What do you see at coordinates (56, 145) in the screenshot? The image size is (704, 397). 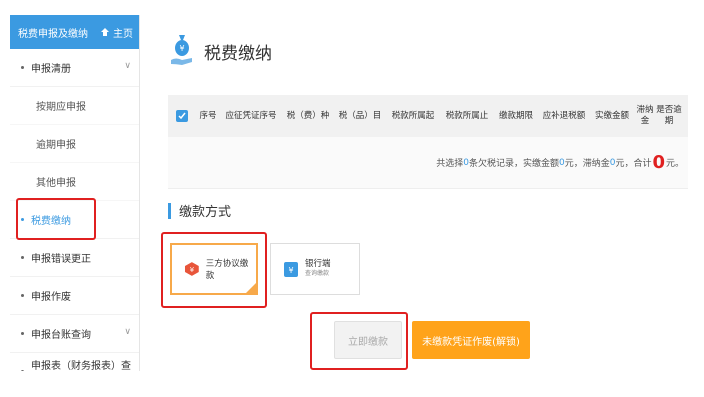 I see `sidebar-item-label: 逾期申报` at bounding box center [56, 145].